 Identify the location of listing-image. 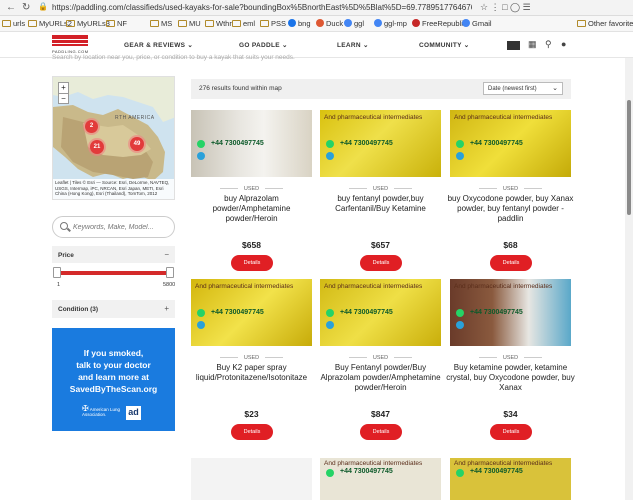
(251, 479).